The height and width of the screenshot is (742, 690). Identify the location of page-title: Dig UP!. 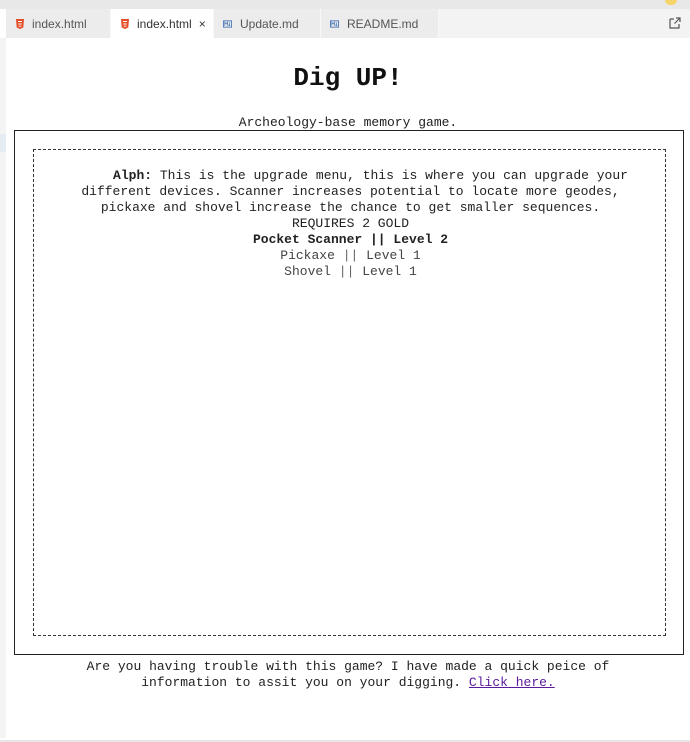
(348, 78).